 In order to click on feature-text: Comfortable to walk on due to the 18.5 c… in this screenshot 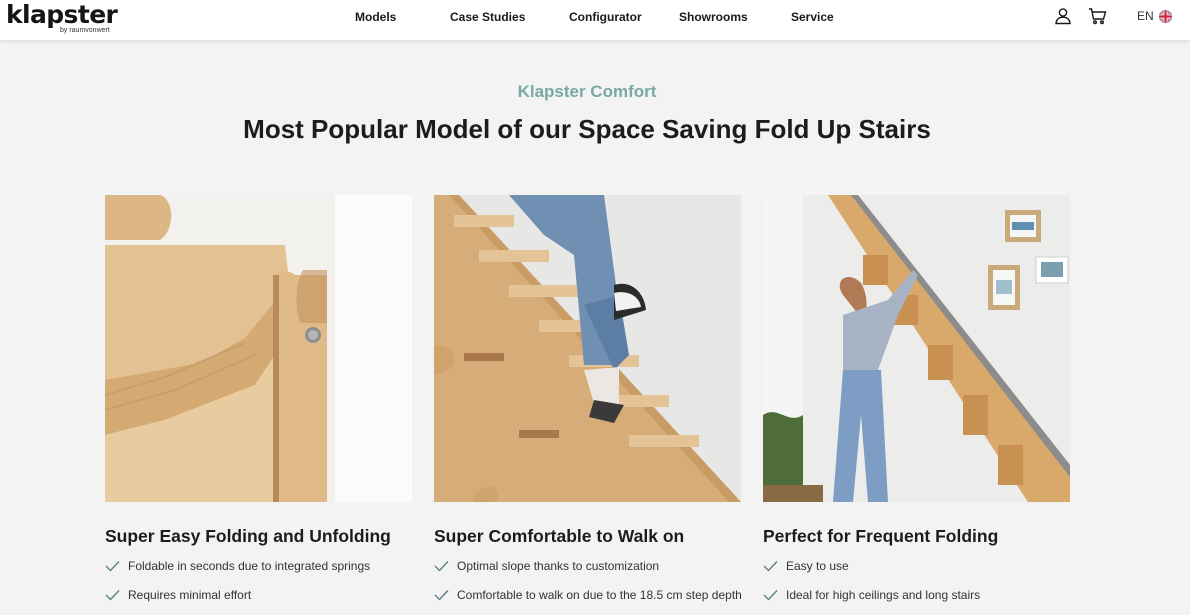, I will do `click(599, 595)`.